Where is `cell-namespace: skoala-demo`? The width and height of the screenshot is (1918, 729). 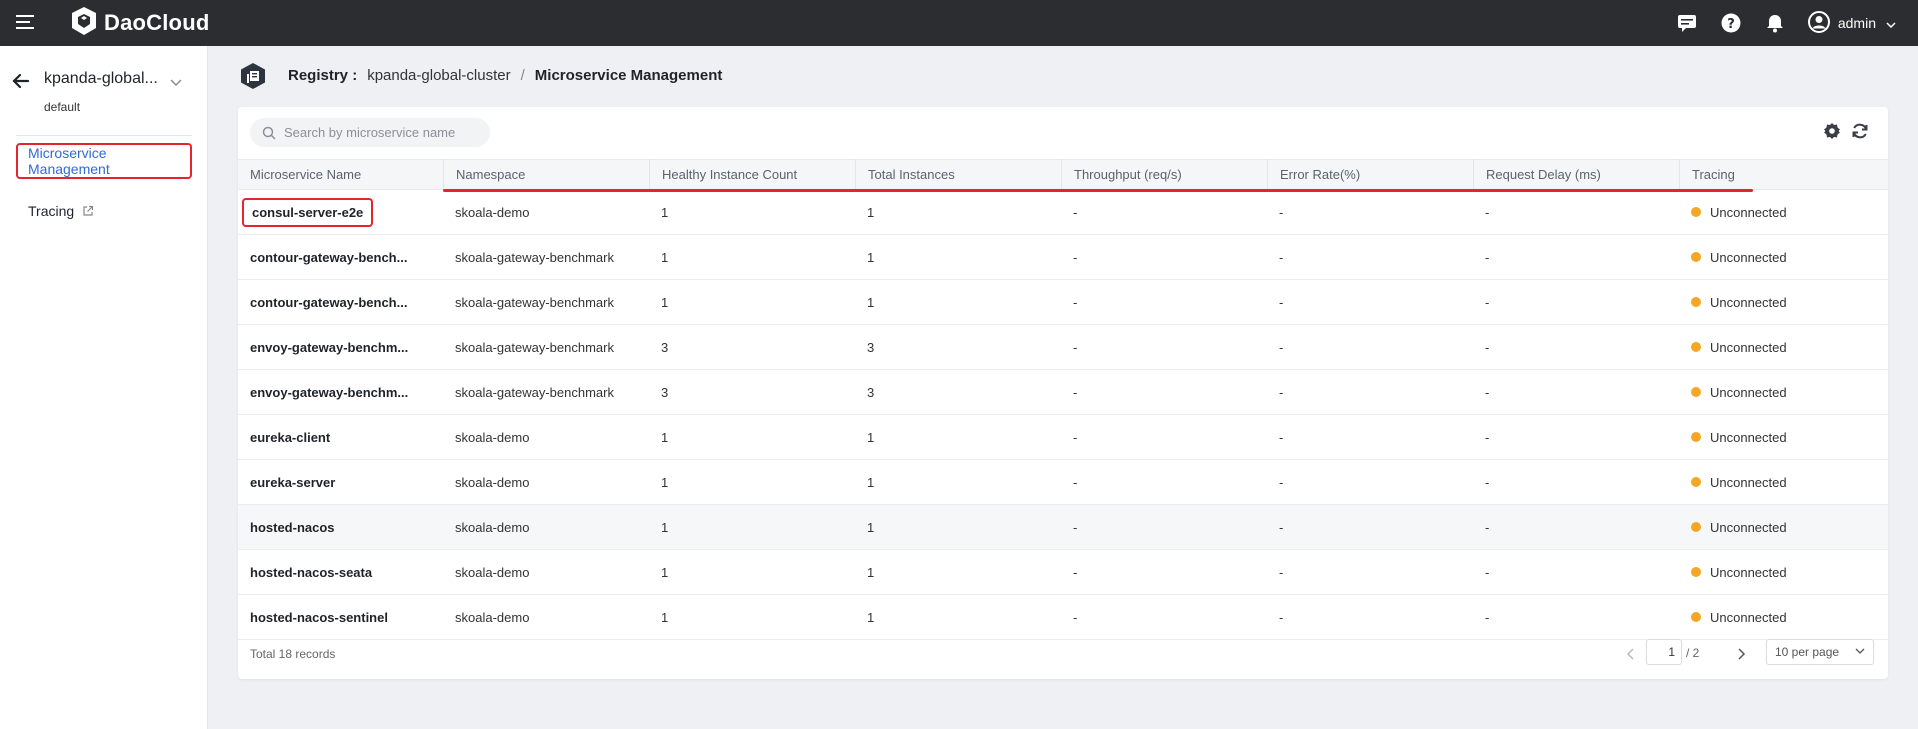
cell-namespace: skoala-demo is located at coordinates (492, 437).